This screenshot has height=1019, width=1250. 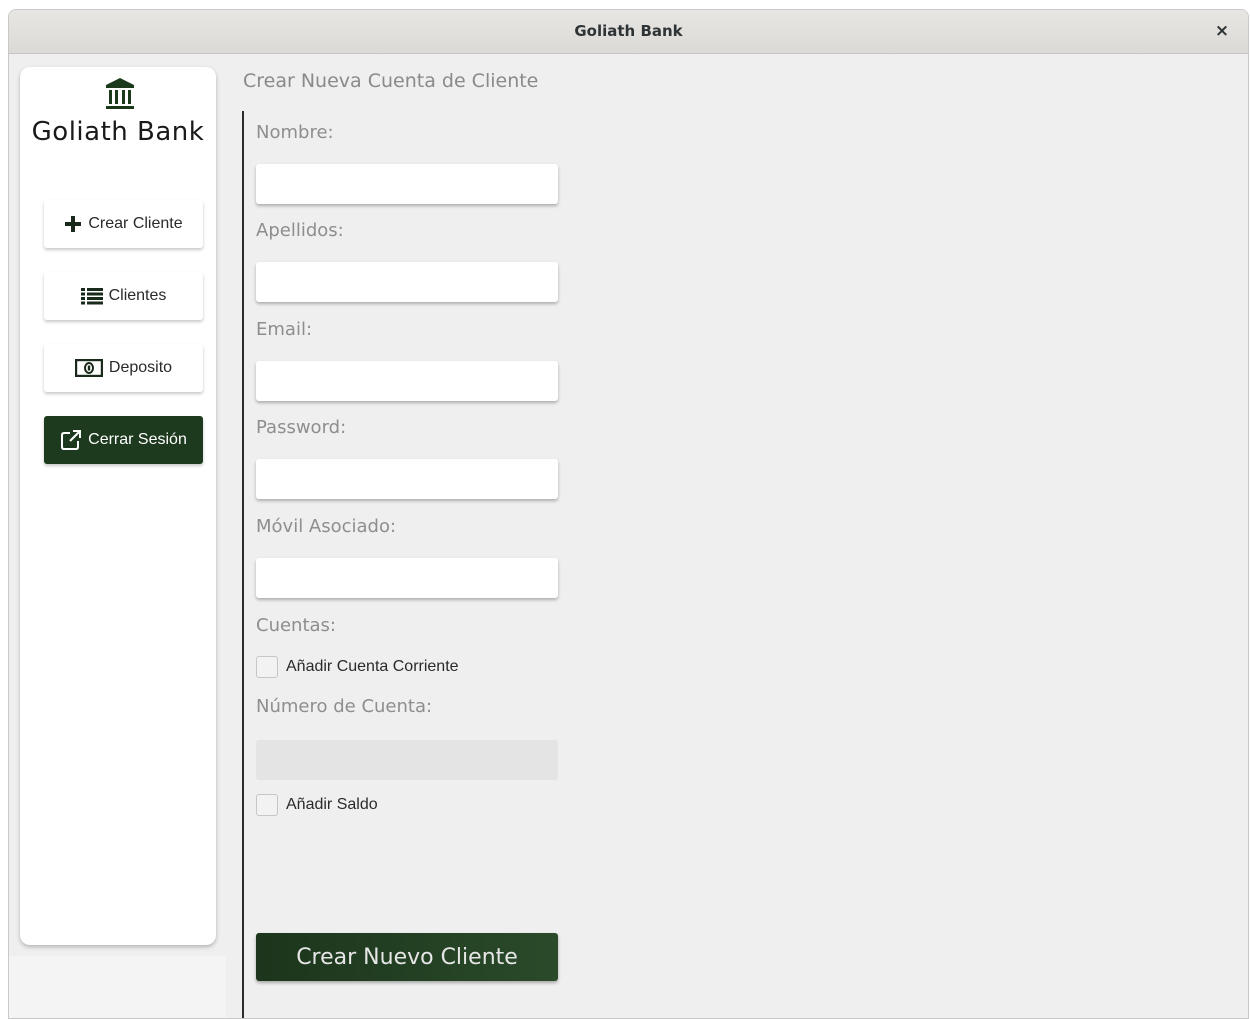 I want to click on window-title: Goliath Bank, so click(x=628, y=31).